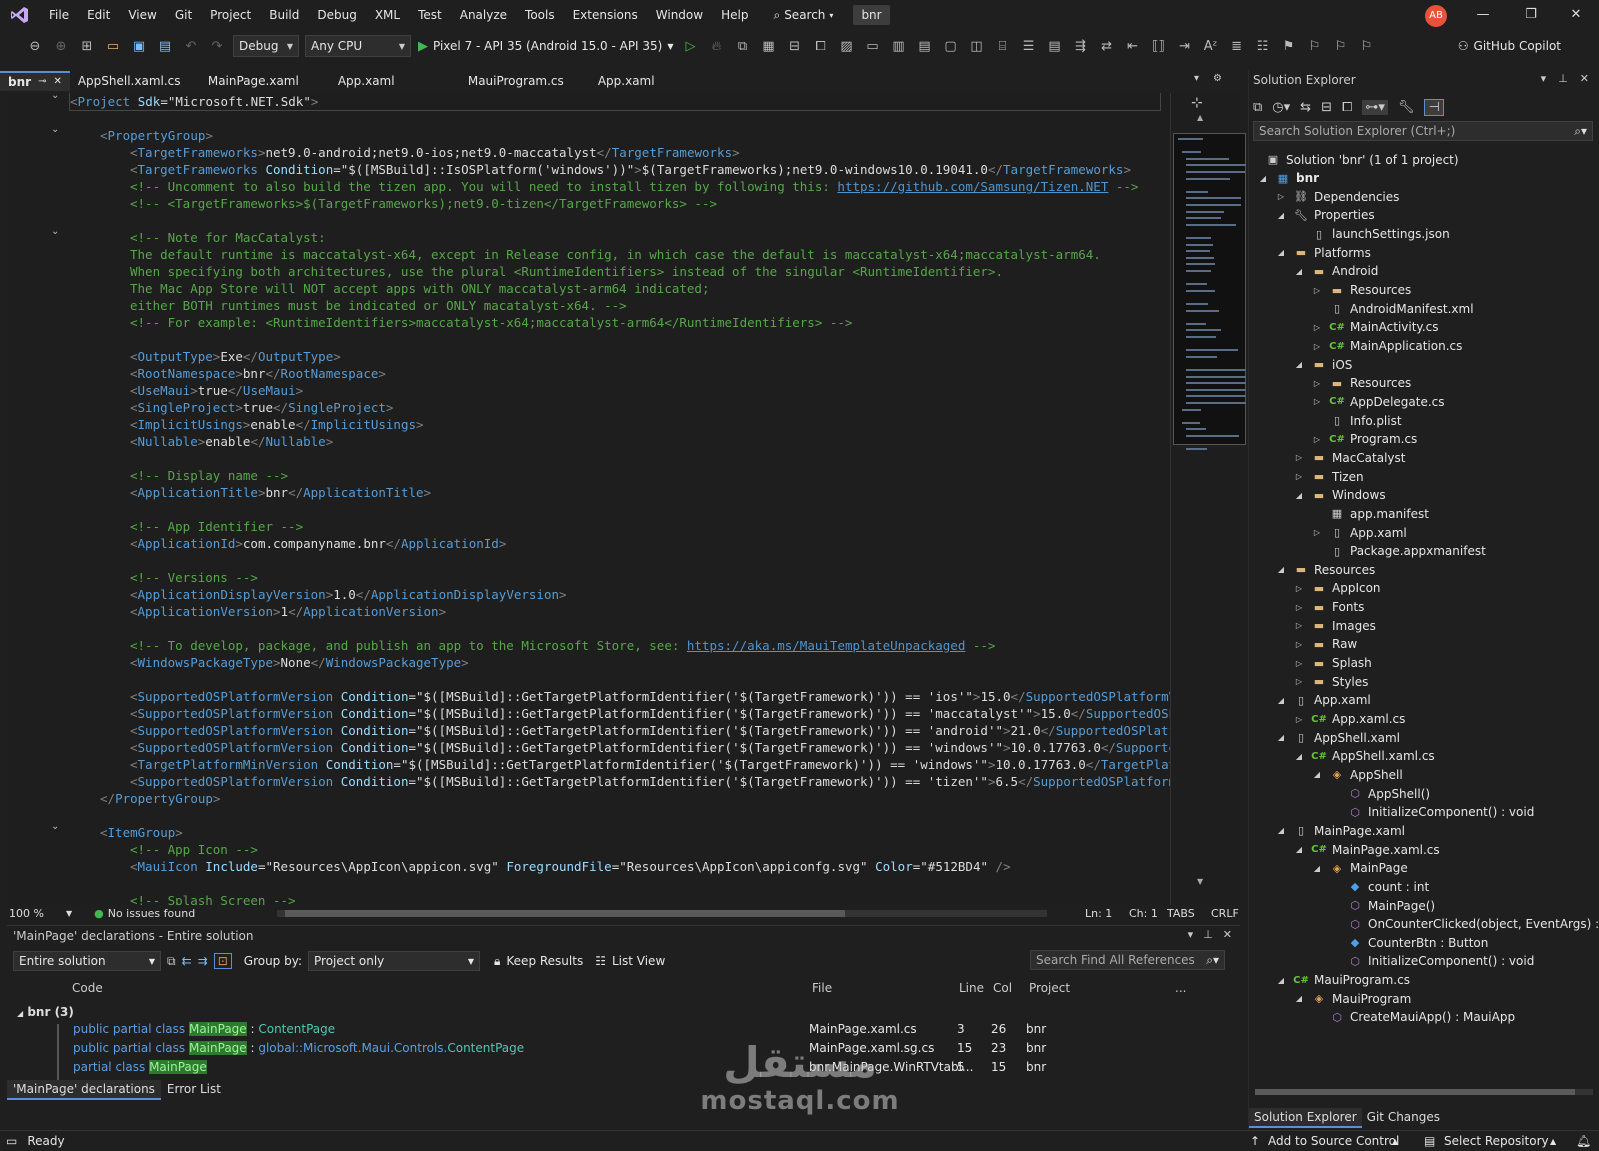 The image size is (1599, 1151). What do you see at coordinates (222, 961) in the screenshot?
I see `clear-filter-icon: ⊡` at bounding box center [222, 961].